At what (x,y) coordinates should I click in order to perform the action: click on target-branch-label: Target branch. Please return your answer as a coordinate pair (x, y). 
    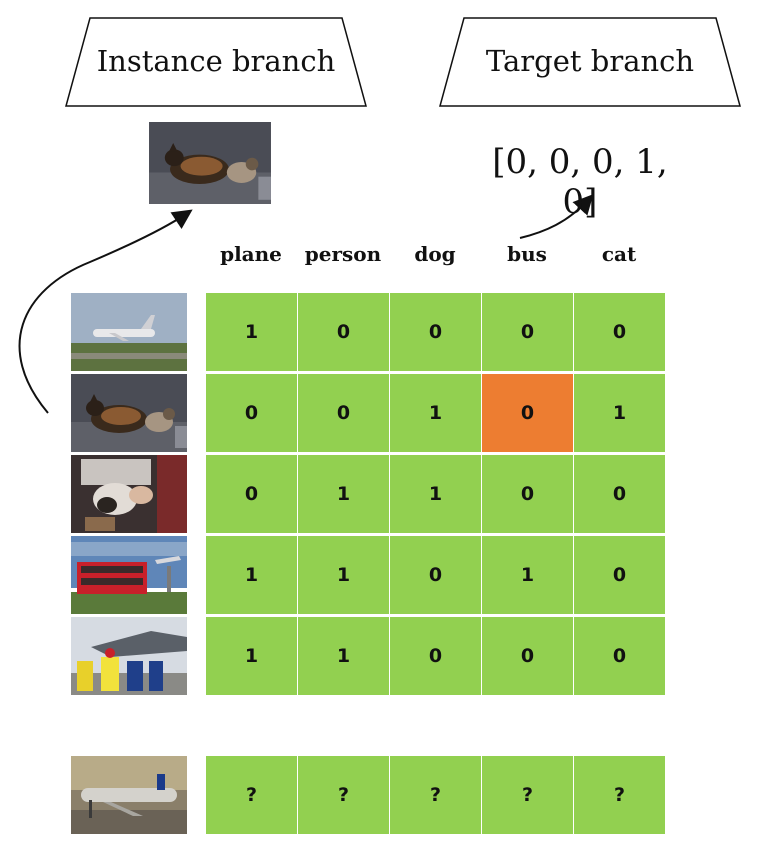
    Looking at the image, I should click on (590, 61).